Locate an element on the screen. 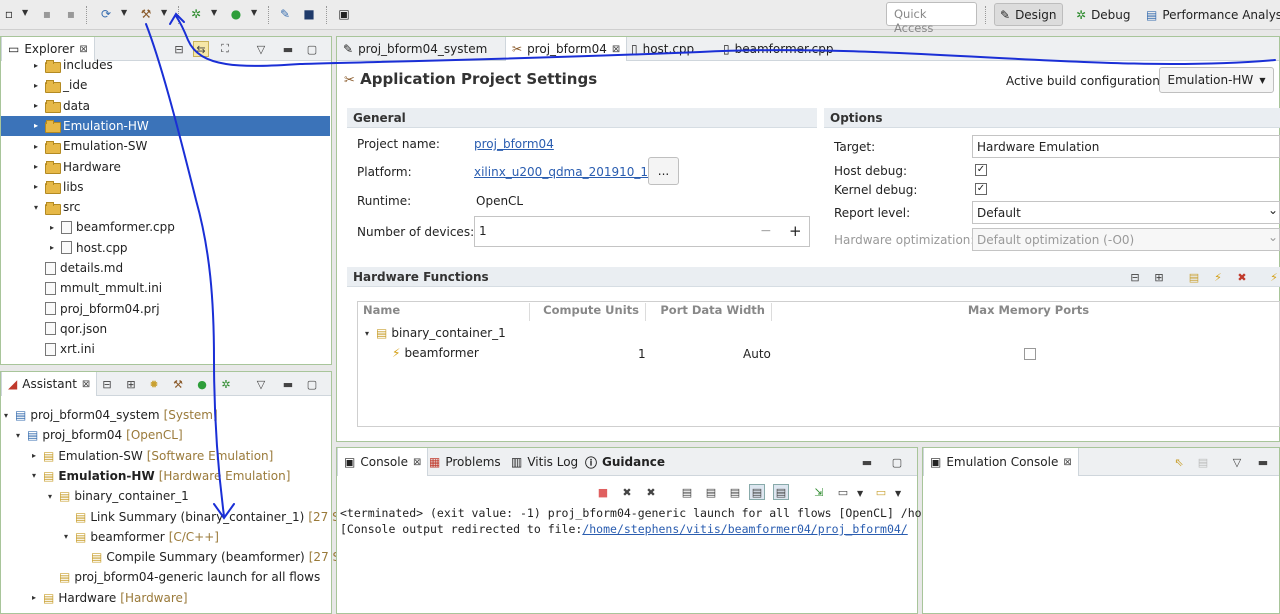 This screenshot has width=1280, height=614. tab-console: ▣ Console ⊠ is located at coordinates (383, 462).